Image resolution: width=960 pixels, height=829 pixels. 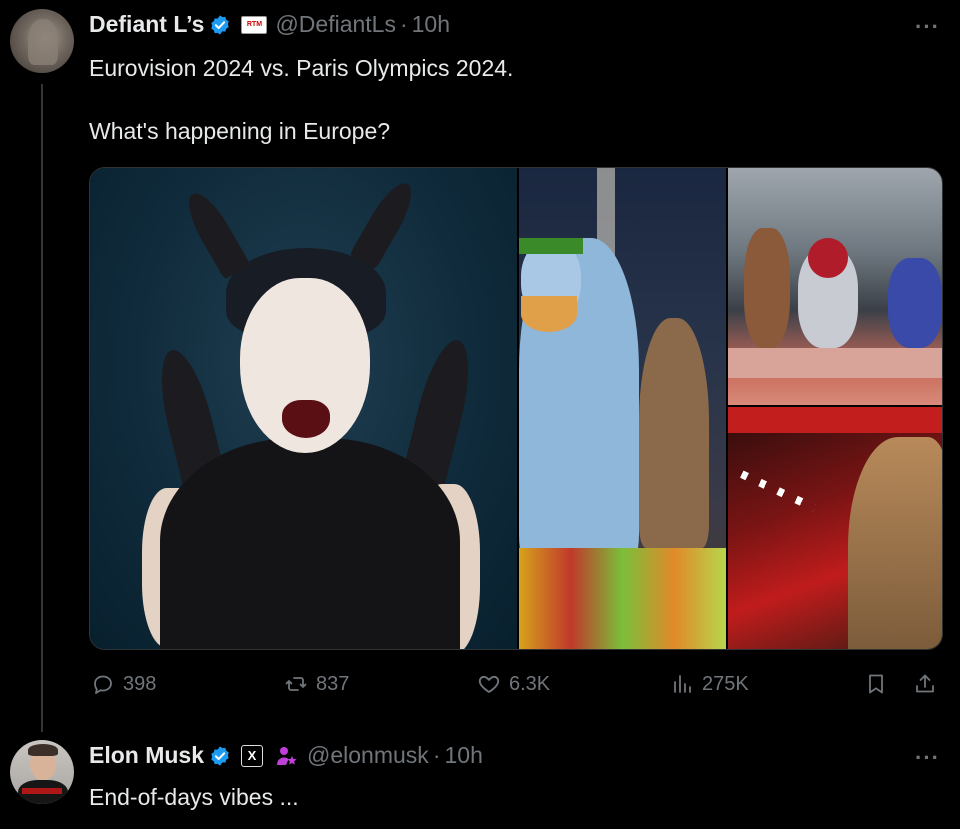 What do you see at coordinates (43, 750) in the screenshot?
I see `avatar-hair-shape` at bounding box center [43, 750].